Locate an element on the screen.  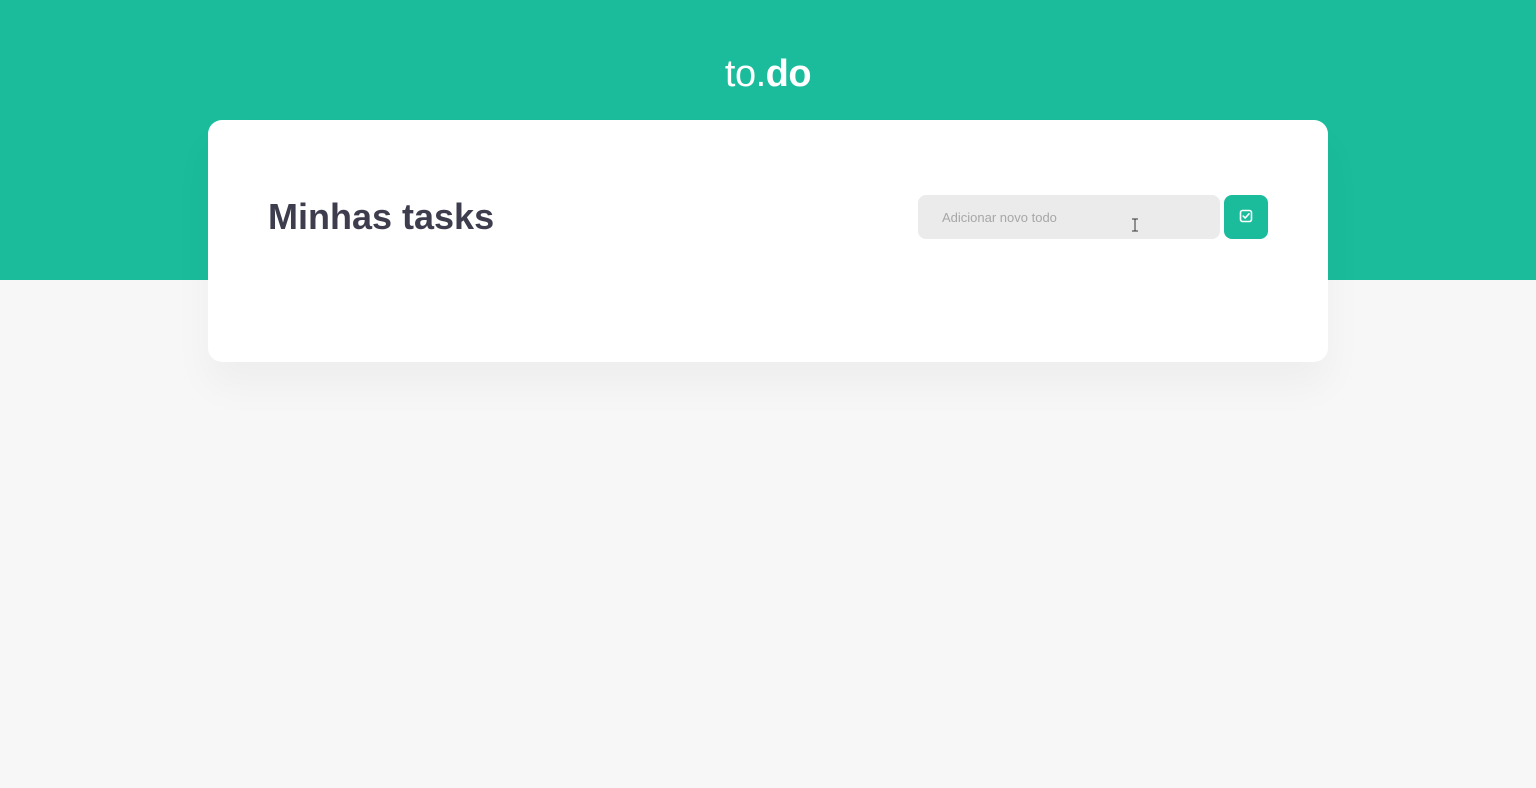
logo-suffix: do is located at coordinates (788, 74).